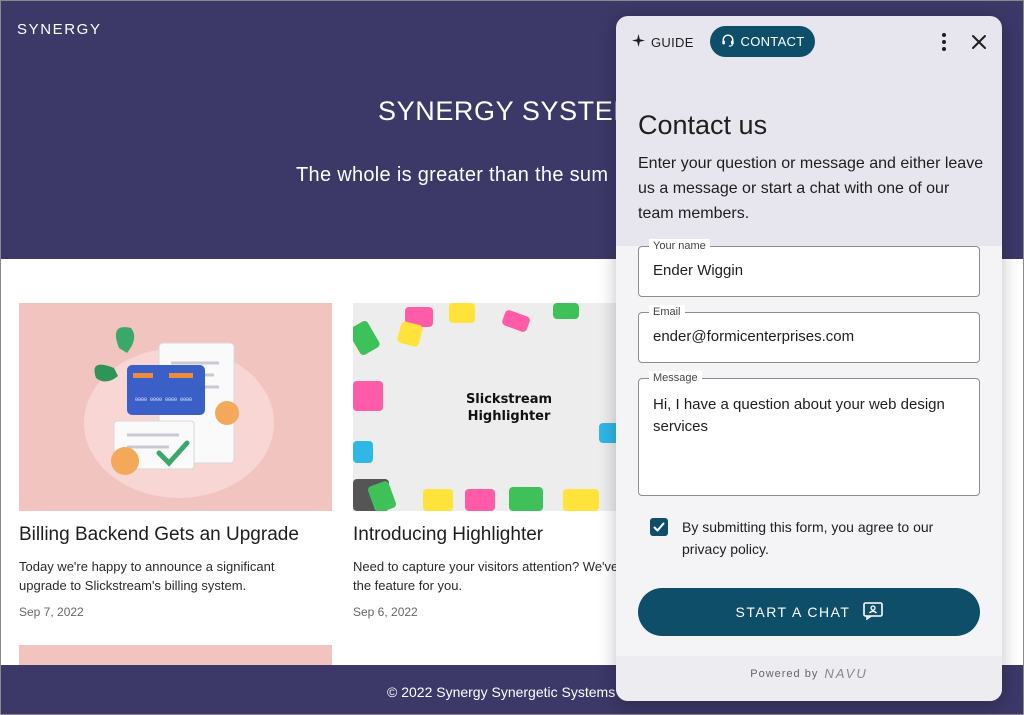 The height and width of the screenshot is (715, 1024). I want to click on hero-subtitle: The whole is greater than the sum, so click(452, 175).